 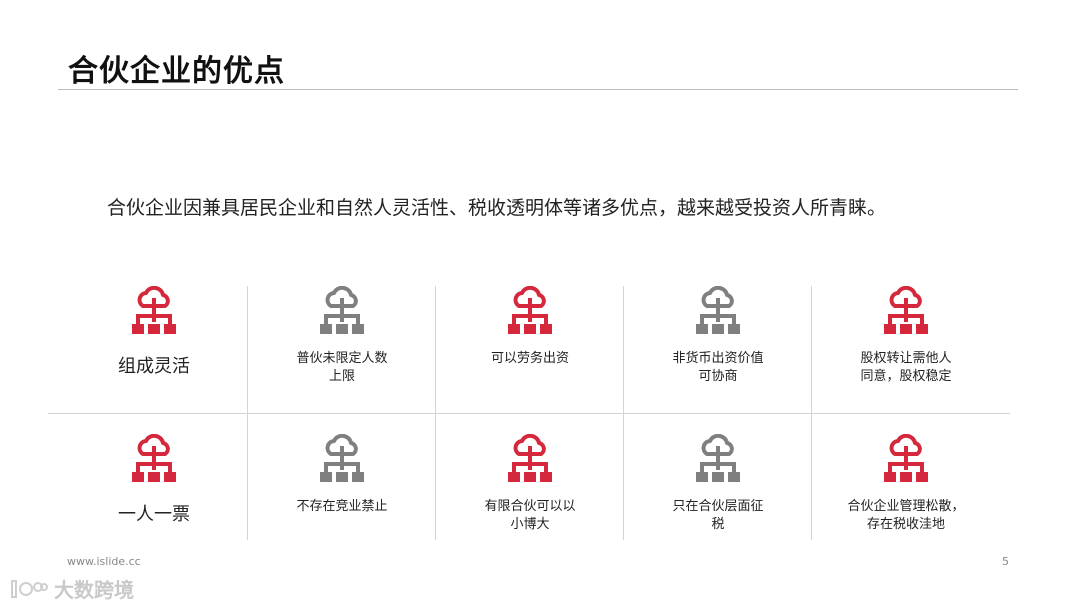 I want to click on advantage-card: 股权转让需他人 同意，股权稳定, so click(x=906, y=349).